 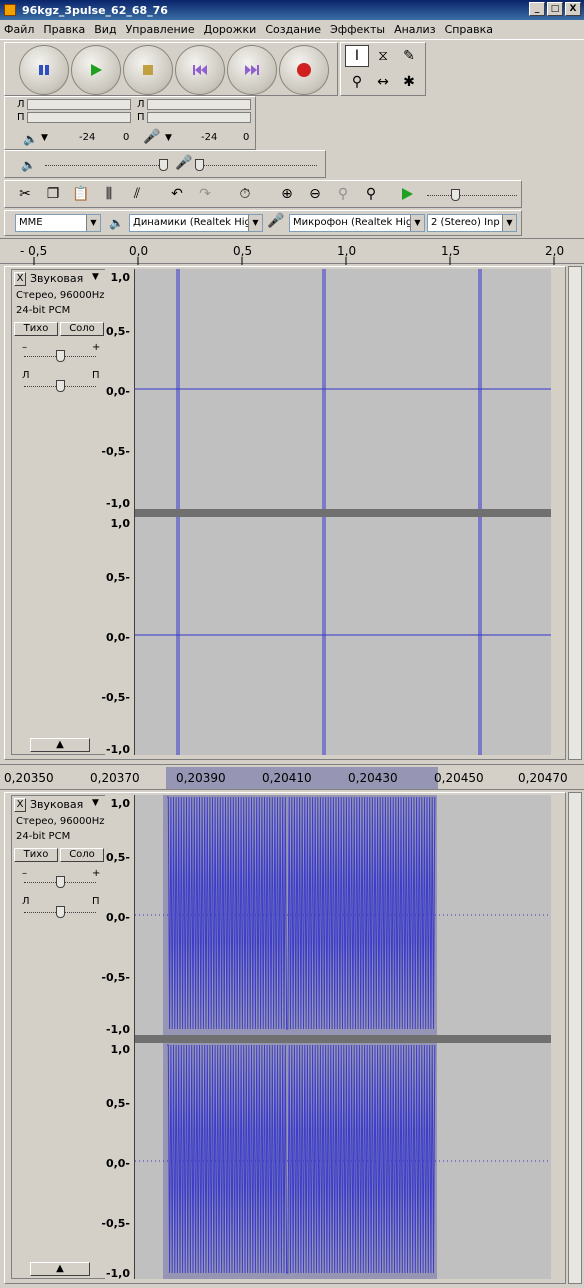 I want to click on skip-end-button, so click(x=252, y=70).